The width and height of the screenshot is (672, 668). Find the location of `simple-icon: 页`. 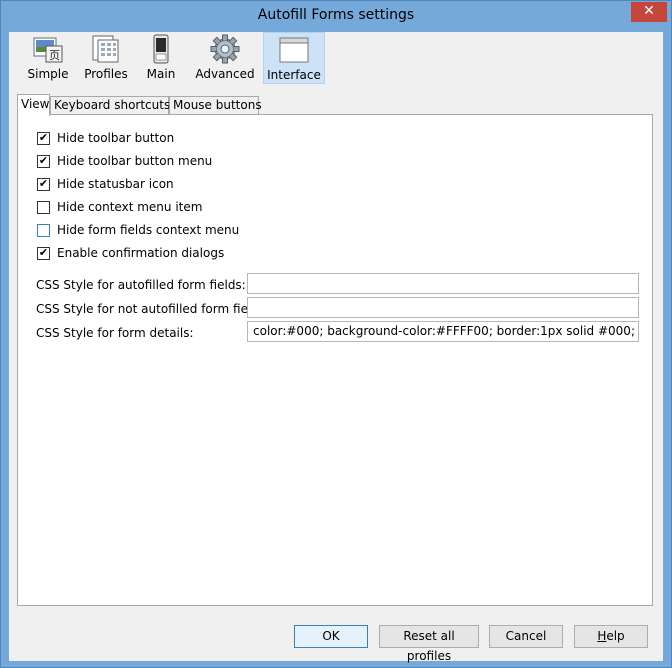

simple-icon: 页 is located at coordinates (48, 50).